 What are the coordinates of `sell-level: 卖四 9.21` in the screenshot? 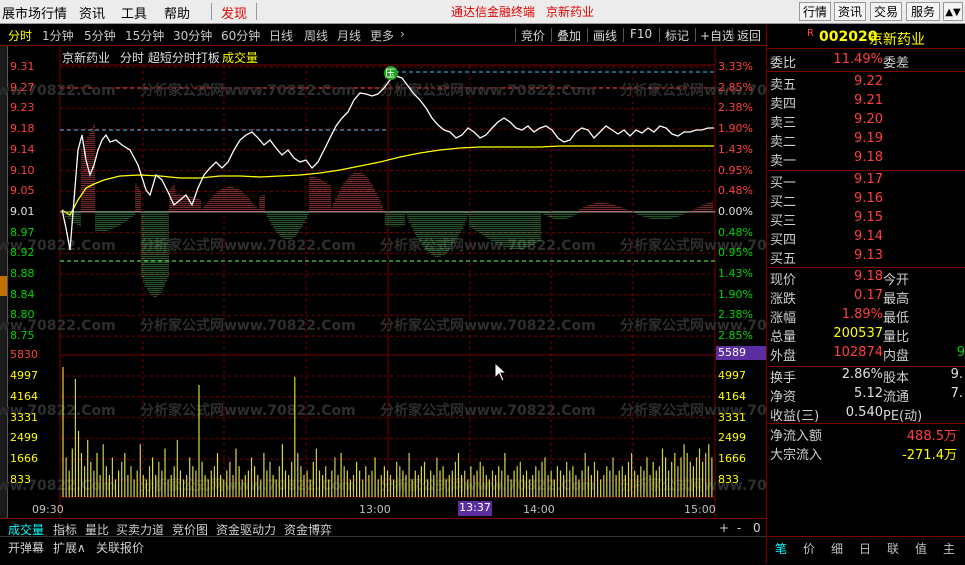 It's located at (867, 102).